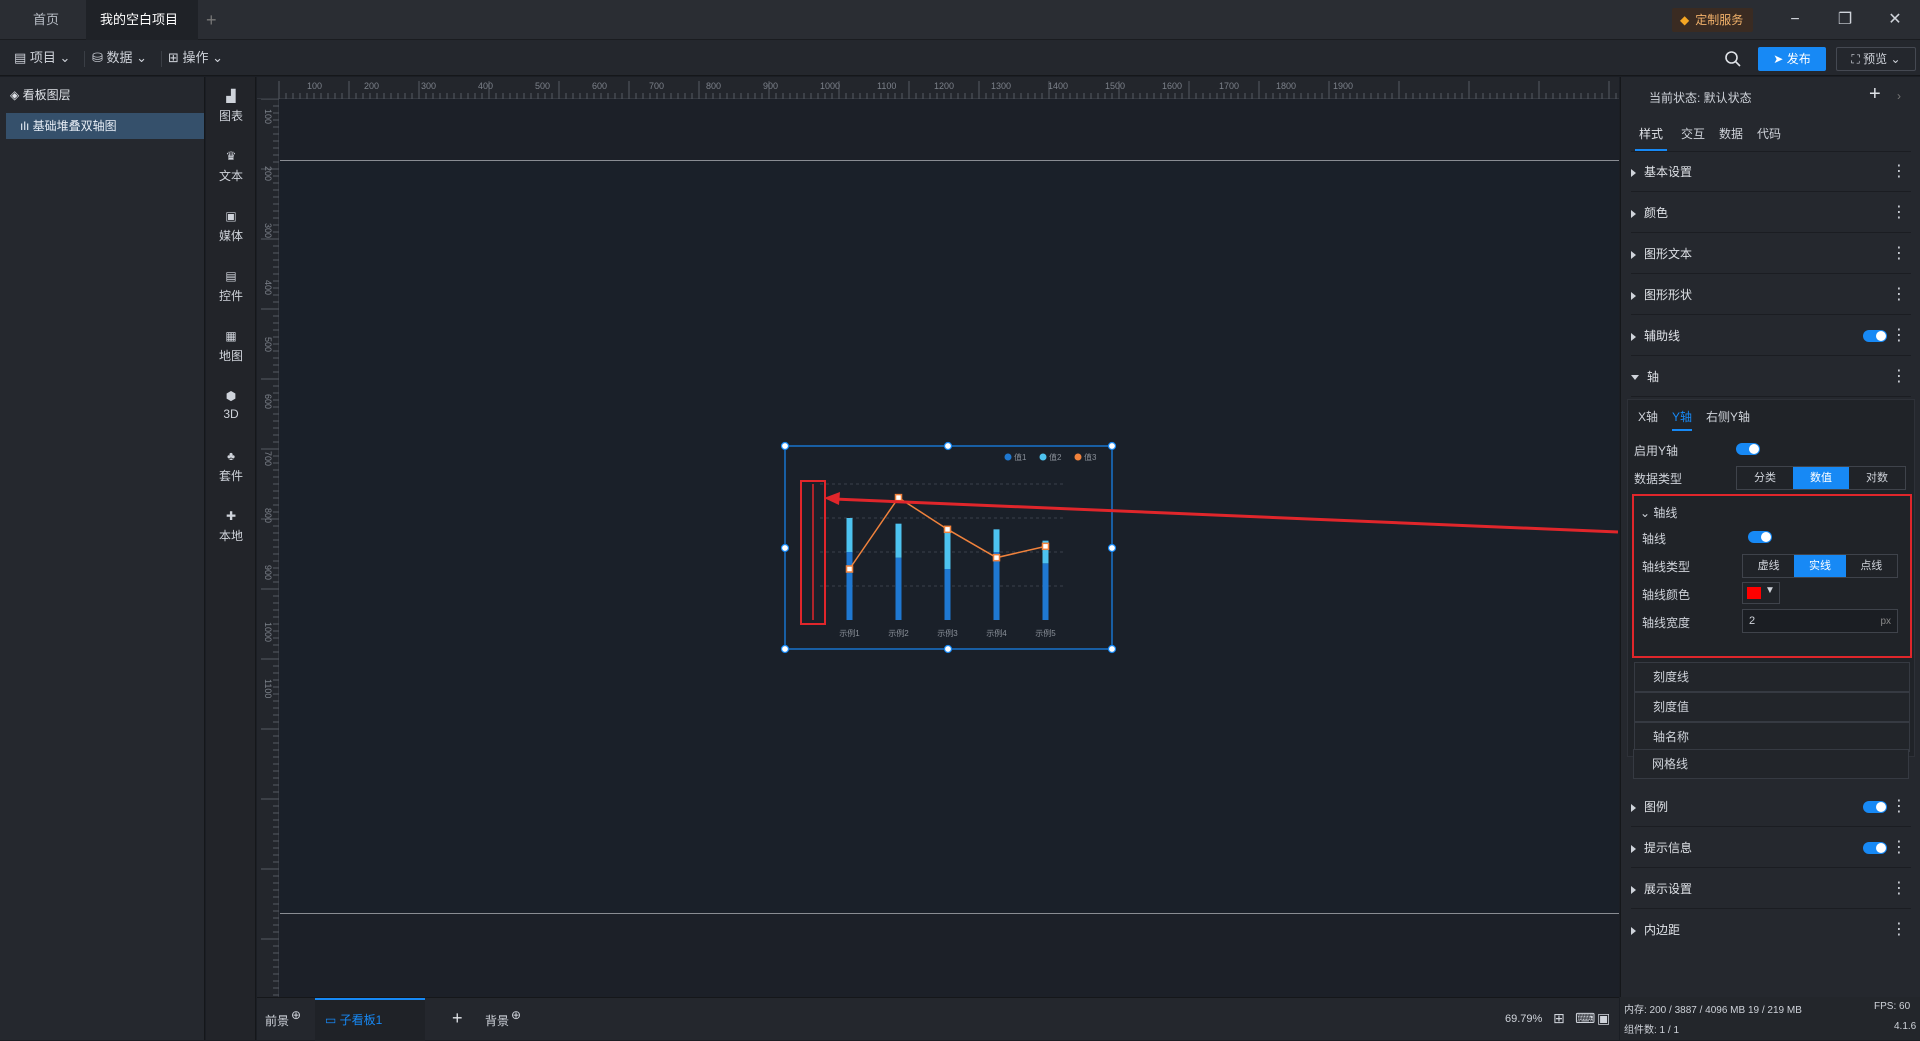 This screenshot has height=1041, width=1920. Describe the element at coordinates (283, 1018) in the screenshot. I see `foreground-tab: 前景 ⊕` at that location.